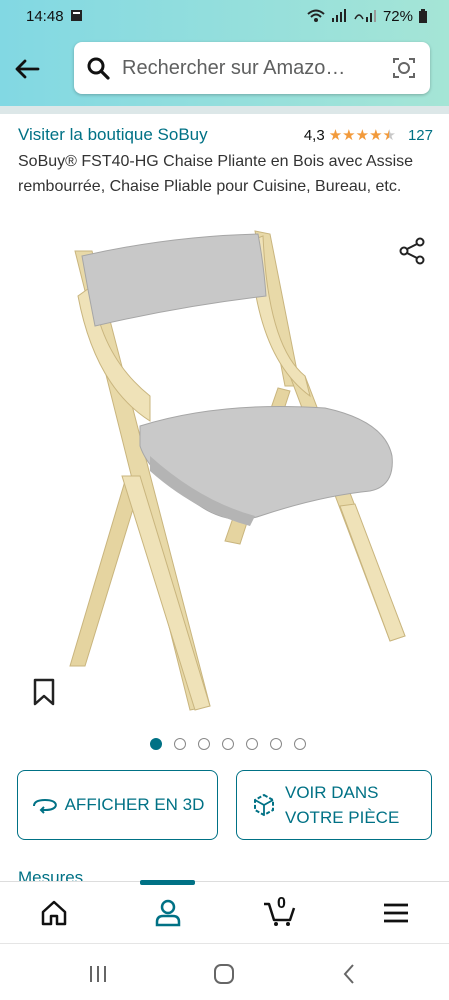 The width and height of the screenshot is (449, 1000). What do you see at coordinates (332, 792) in the screenshot?
I see `view-in-room-label-1: VOIR DANS` at bounding box center [332, 792].